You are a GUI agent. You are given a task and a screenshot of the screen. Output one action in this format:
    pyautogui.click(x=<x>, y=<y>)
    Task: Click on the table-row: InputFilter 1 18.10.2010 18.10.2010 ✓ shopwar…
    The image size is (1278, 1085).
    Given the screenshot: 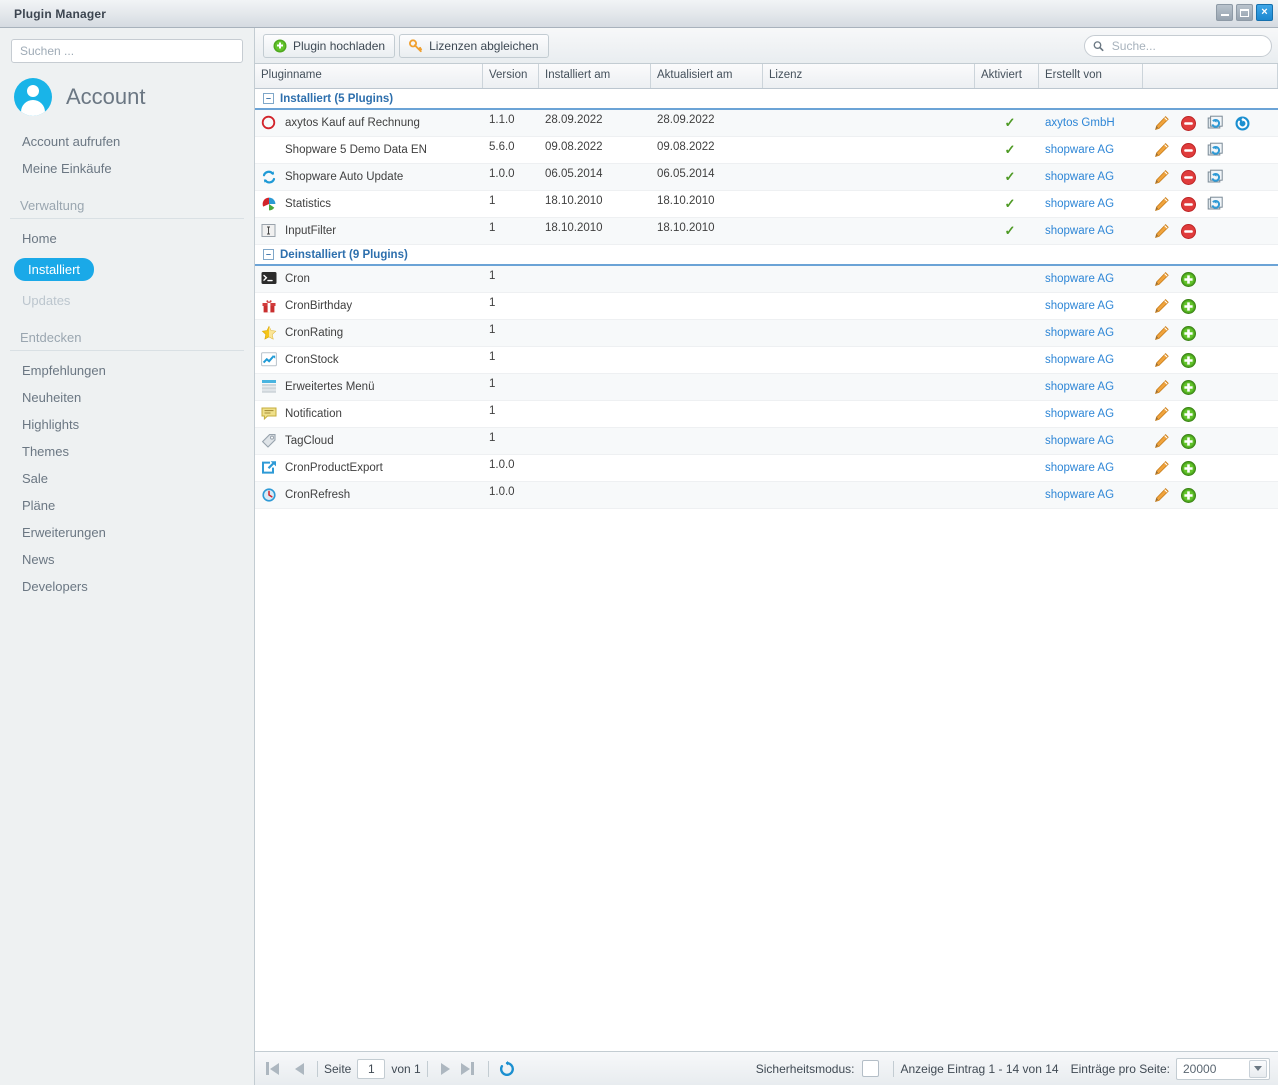 What is the action you would take?
    pyautogui.click(x=766, y=231)
    